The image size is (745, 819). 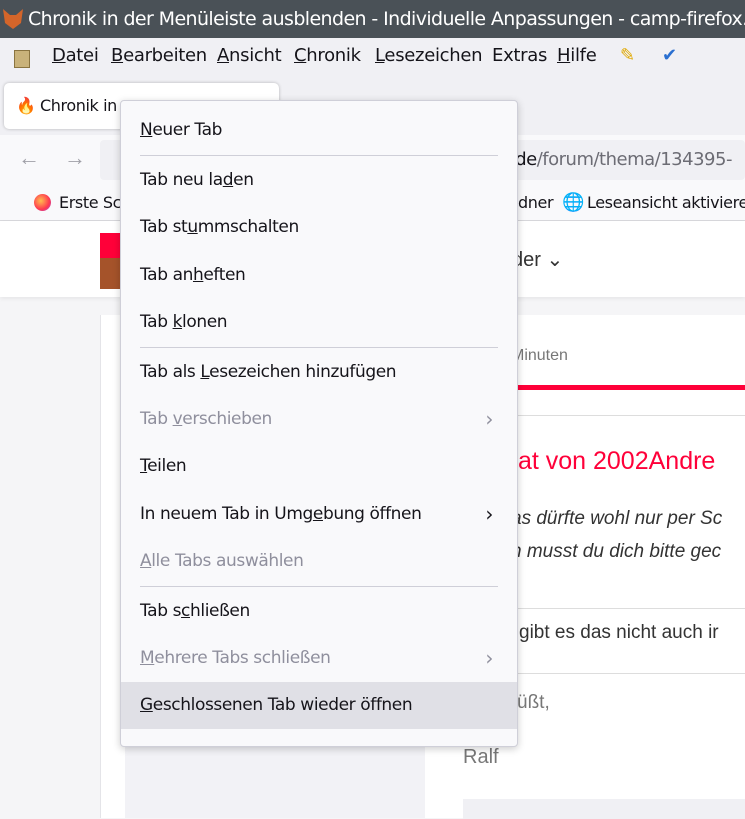 I want to click on menu-item-tab-klonen: Tab klonen, so click(x=319, y=322).